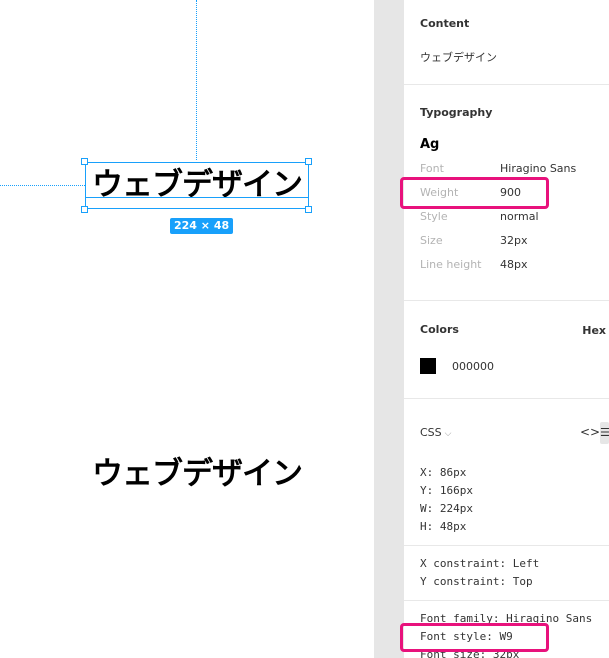 The image size is (609, 658). I want to click on color-hex-value: 000000, so click(473, 366).